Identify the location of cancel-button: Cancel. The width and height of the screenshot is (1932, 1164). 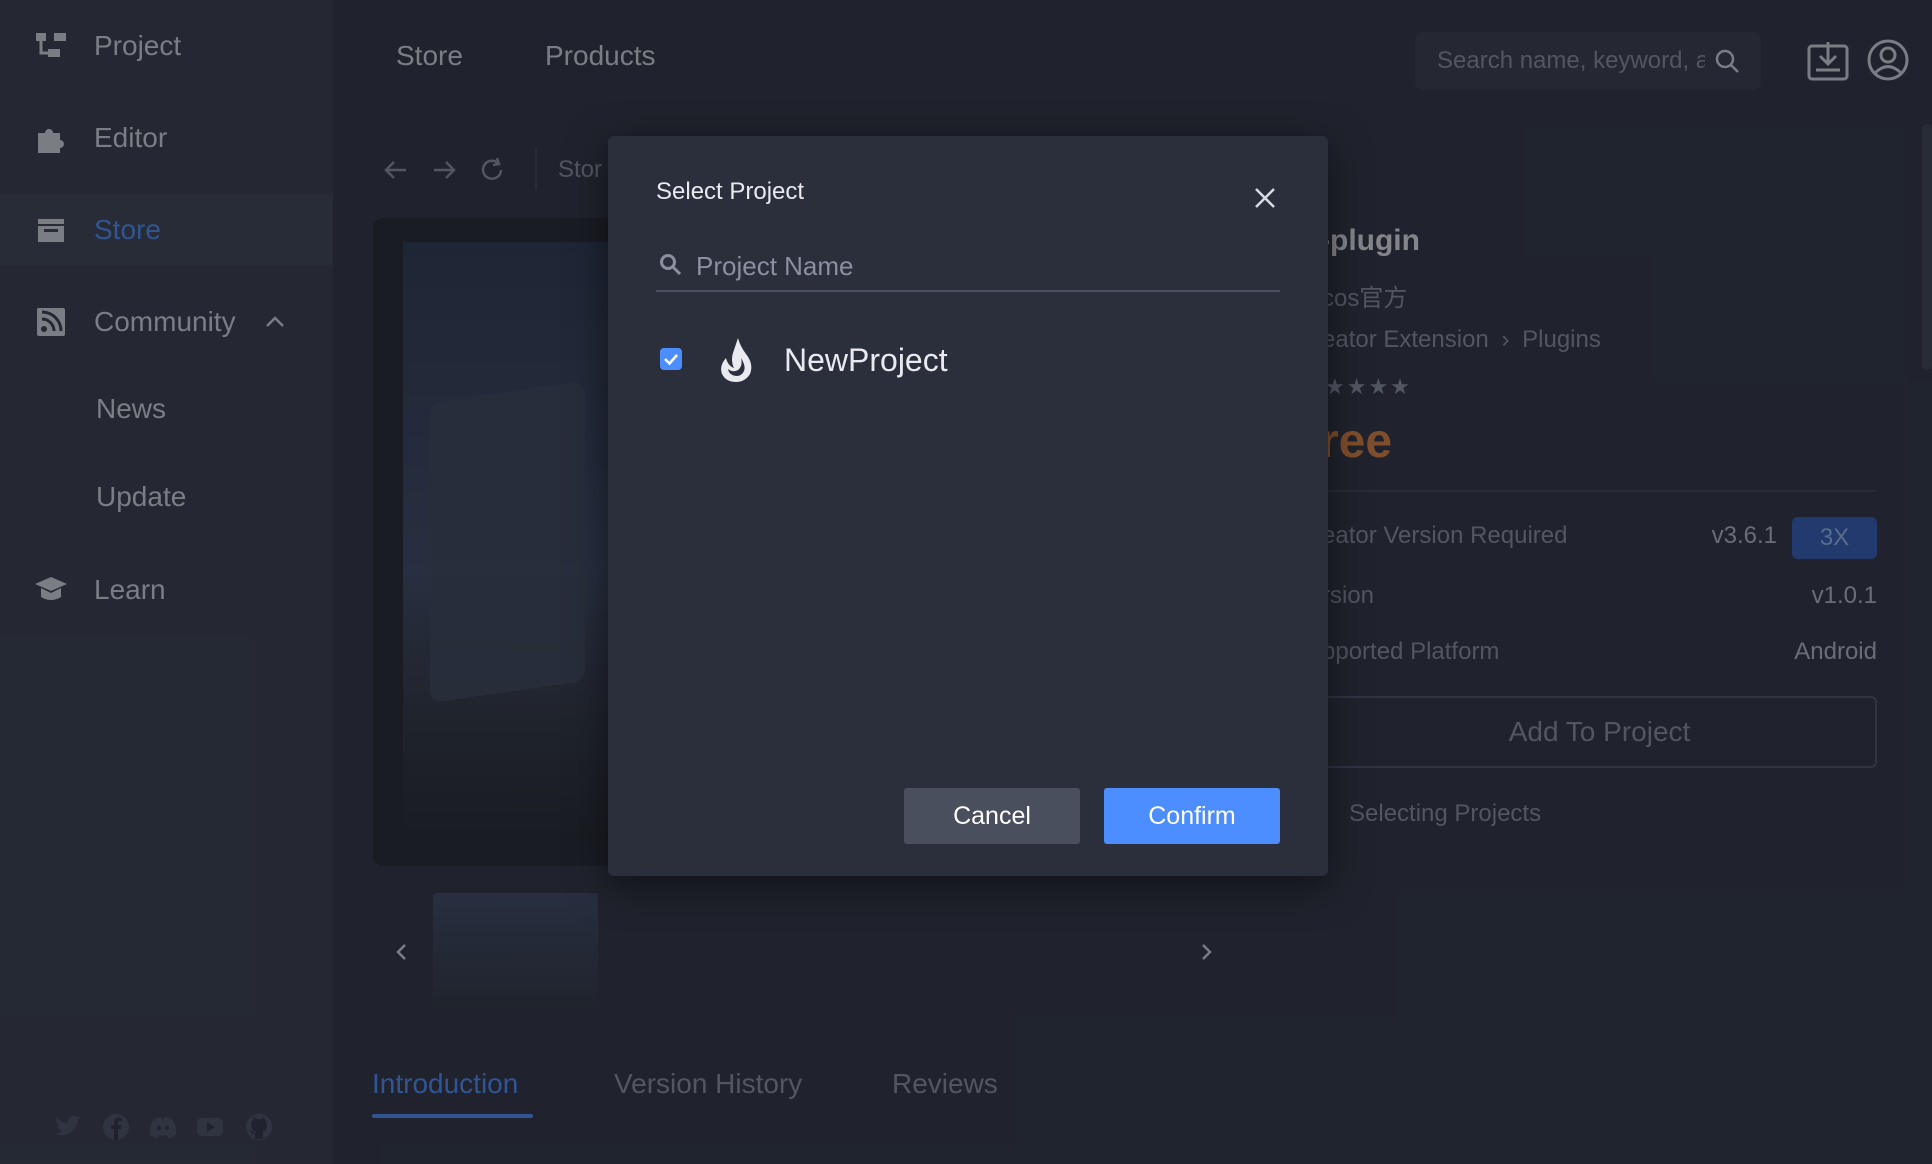
(992, 816).